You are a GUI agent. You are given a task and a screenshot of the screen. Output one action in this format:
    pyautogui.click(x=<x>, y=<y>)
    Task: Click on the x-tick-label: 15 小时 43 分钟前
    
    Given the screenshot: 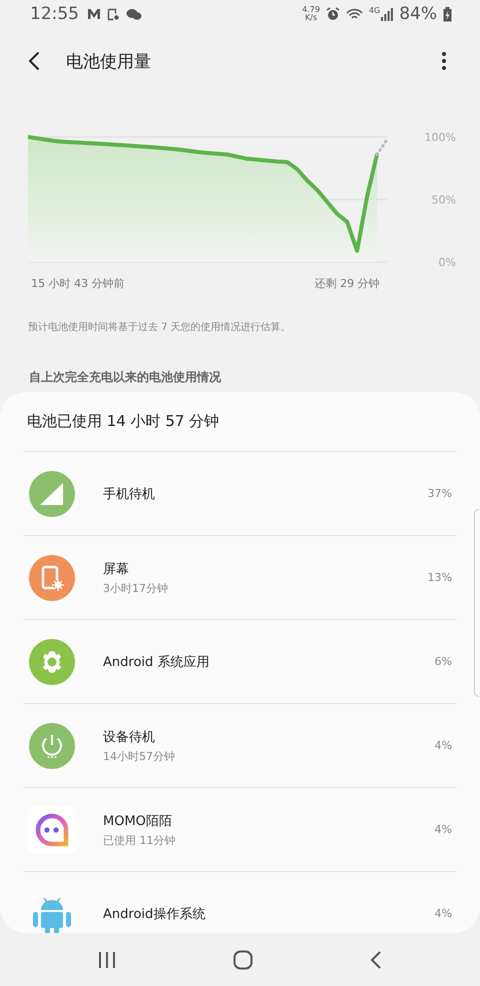 What is the action you would take?
    pyautogui.click(x=78, y=283)
    